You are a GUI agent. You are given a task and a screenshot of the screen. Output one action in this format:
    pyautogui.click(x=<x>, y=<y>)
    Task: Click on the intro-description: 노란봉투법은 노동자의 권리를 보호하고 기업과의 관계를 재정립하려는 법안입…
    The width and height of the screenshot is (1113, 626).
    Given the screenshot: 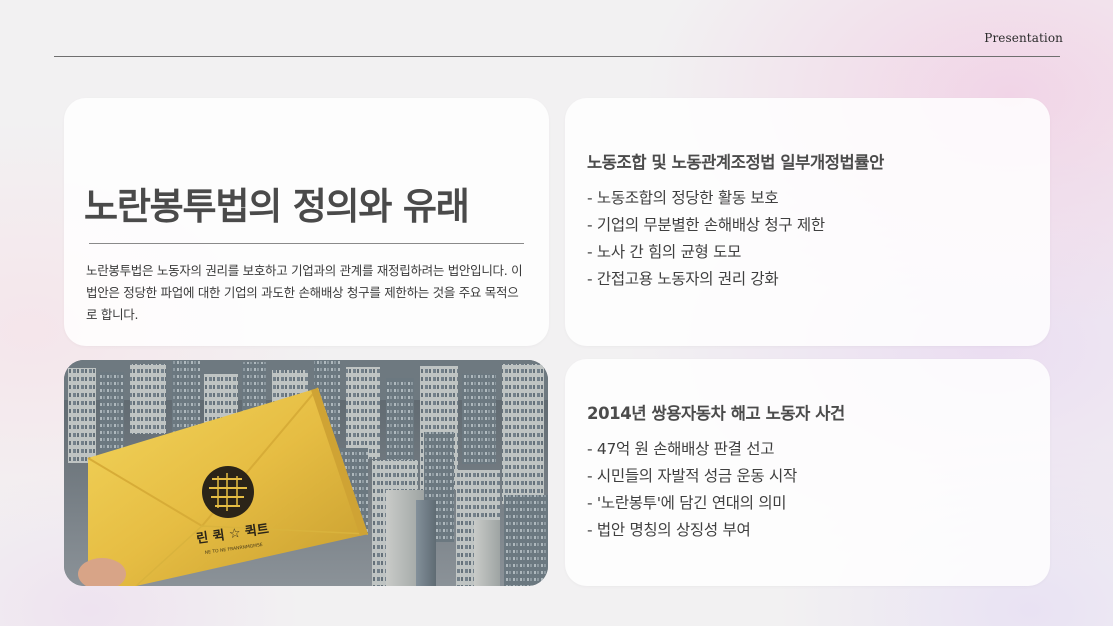 What is the action you would take?
    pyautogui.click(x=304, y=292)
    